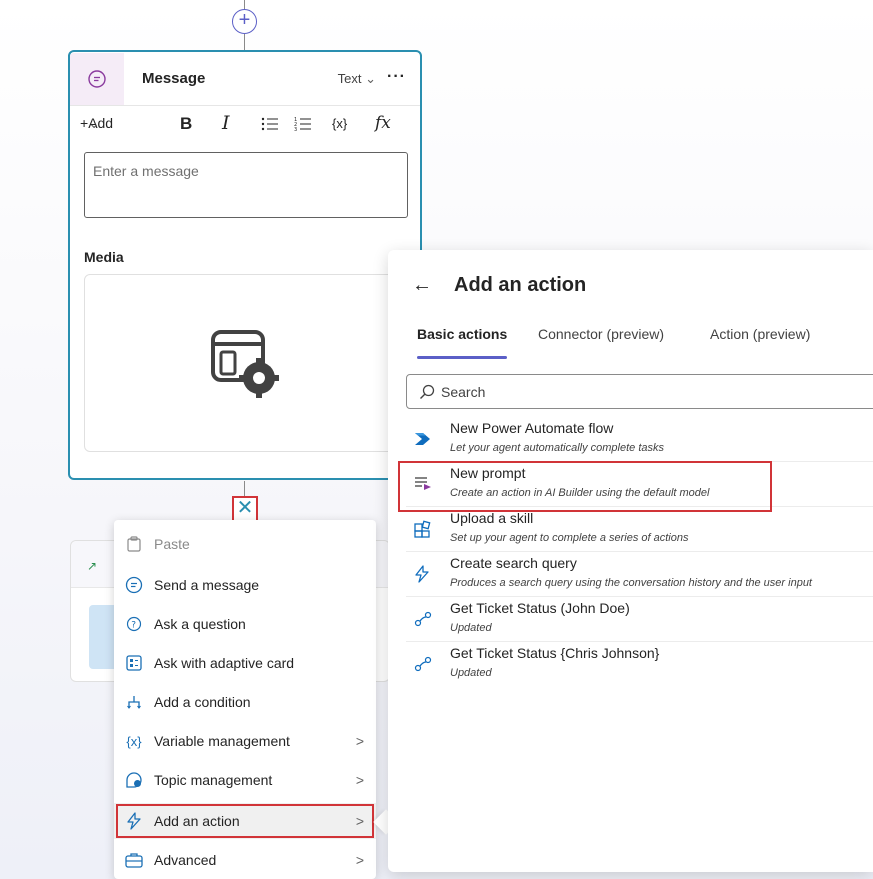 This screenshot has height=879, width=873. I want to click on formatting-toolbar: + Add ⌄ B I 123 {x} fx, so click(245, 125).